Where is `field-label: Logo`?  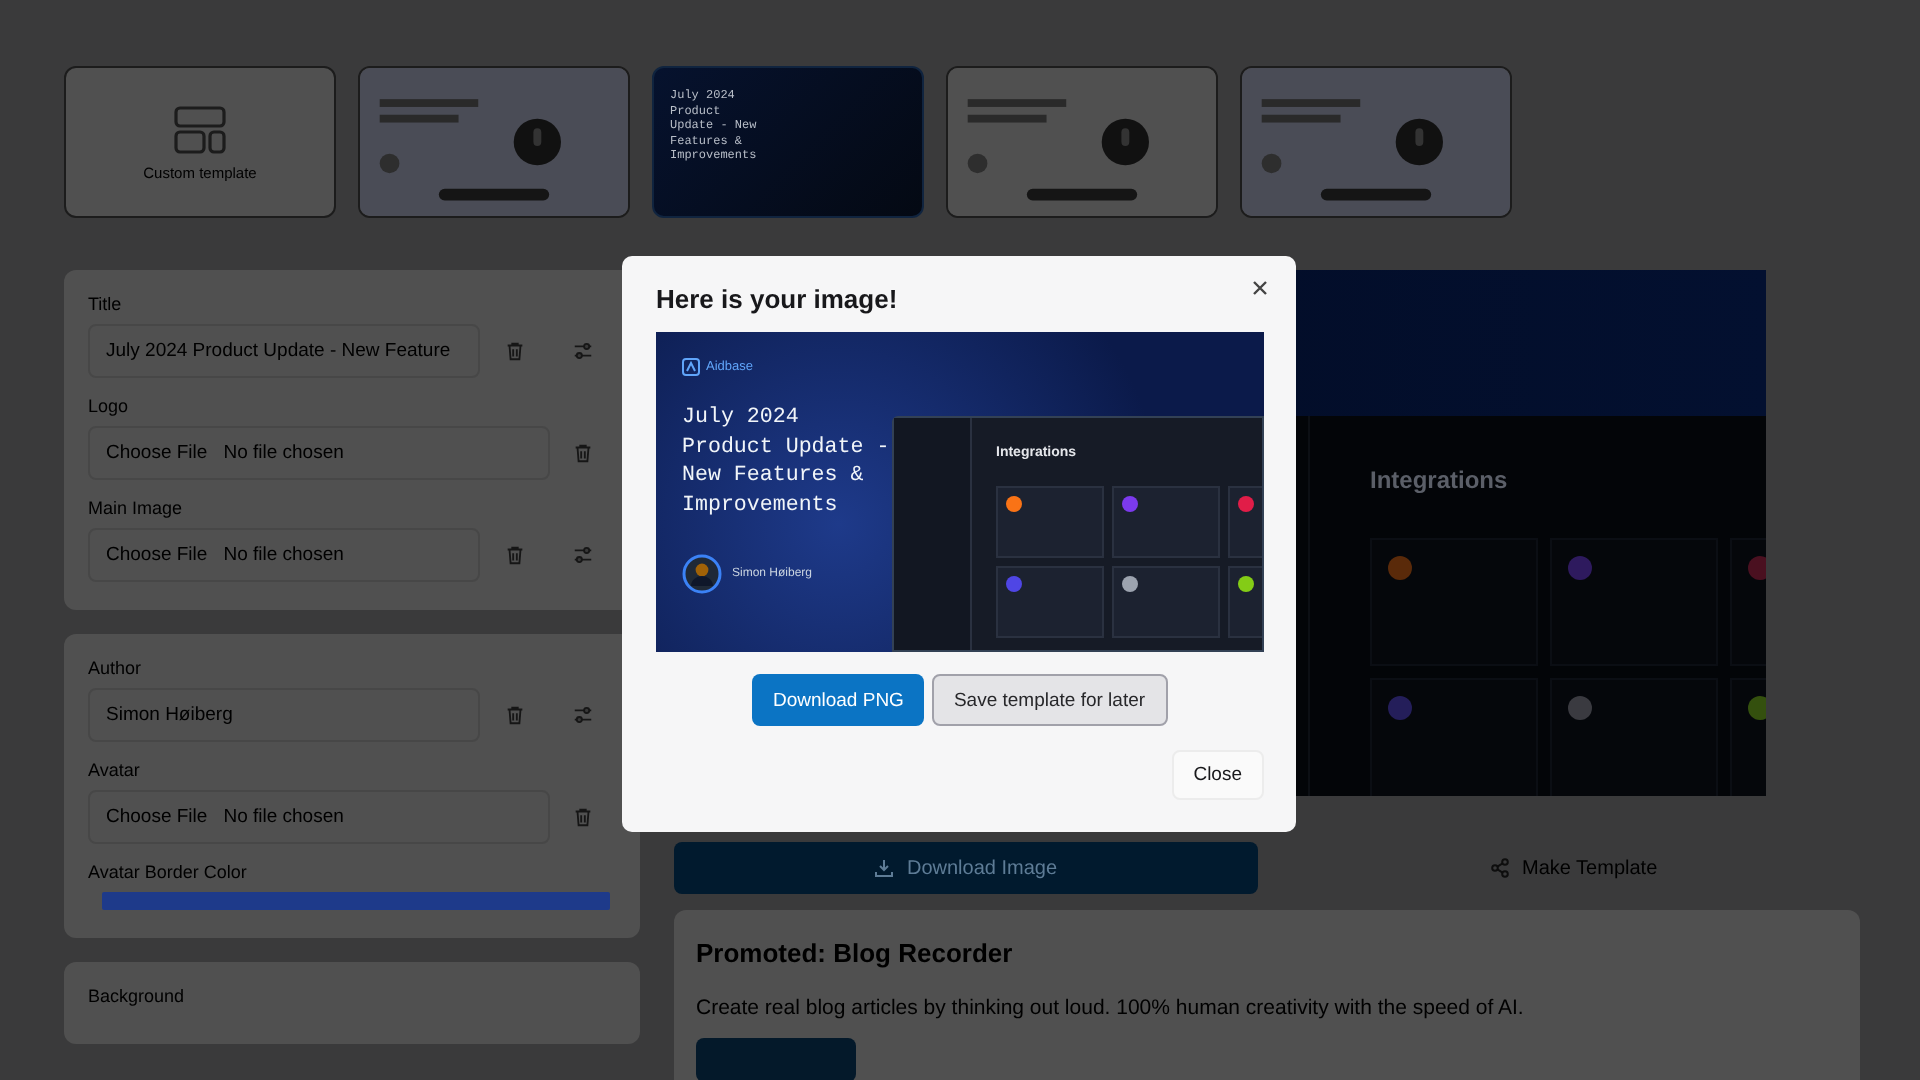 field-label: Logo is located at coordinates (109, 406).